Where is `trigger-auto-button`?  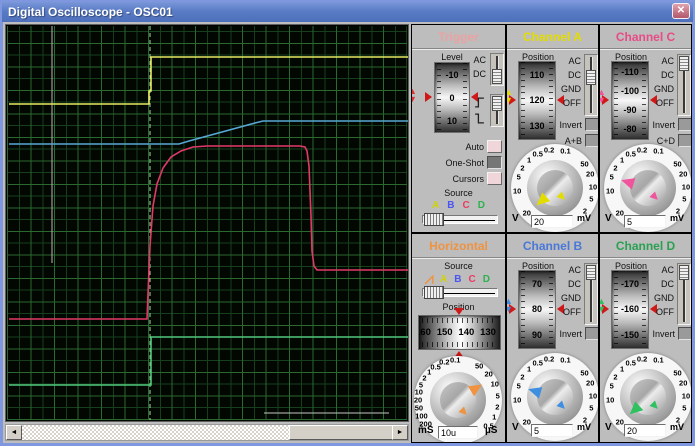 trigger-auto-button is located at coordinates (494, 146).